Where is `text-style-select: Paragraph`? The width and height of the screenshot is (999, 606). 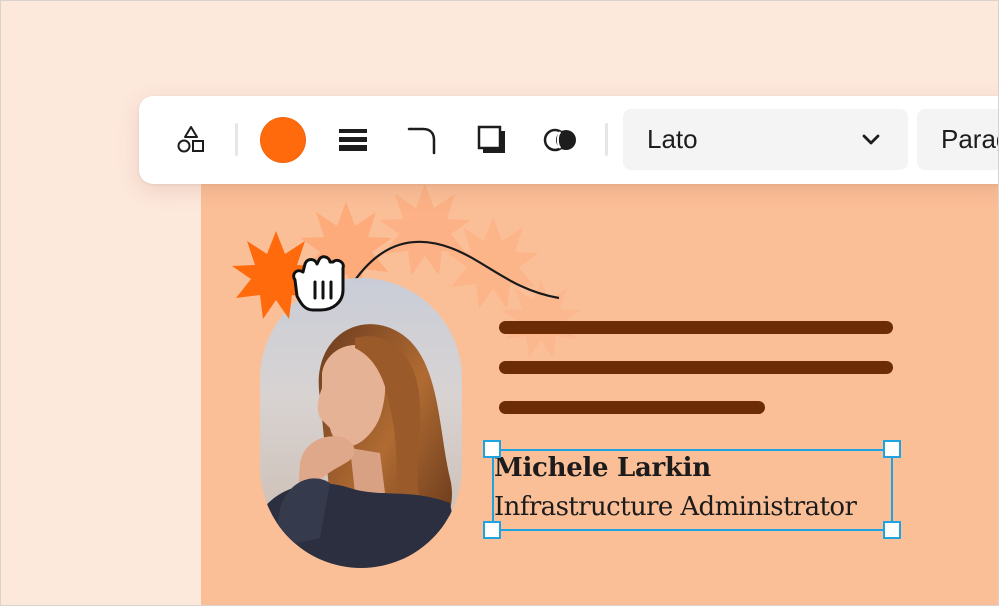
text-style-select: Paragraph is located at coordinates (958, 139).